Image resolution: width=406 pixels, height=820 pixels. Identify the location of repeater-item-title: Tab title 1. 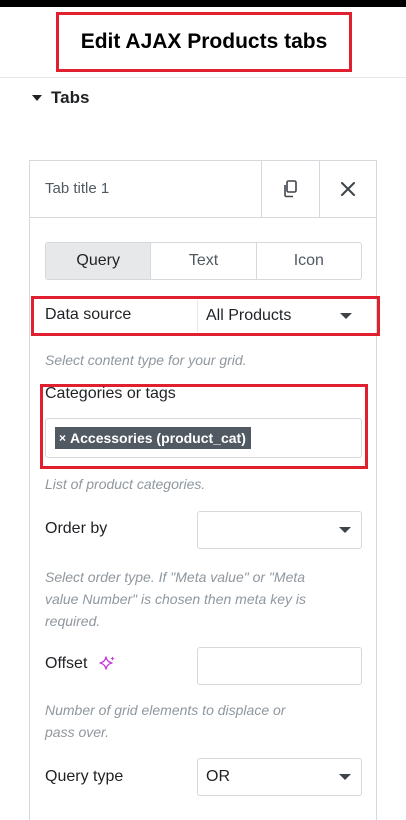
(77, 188).